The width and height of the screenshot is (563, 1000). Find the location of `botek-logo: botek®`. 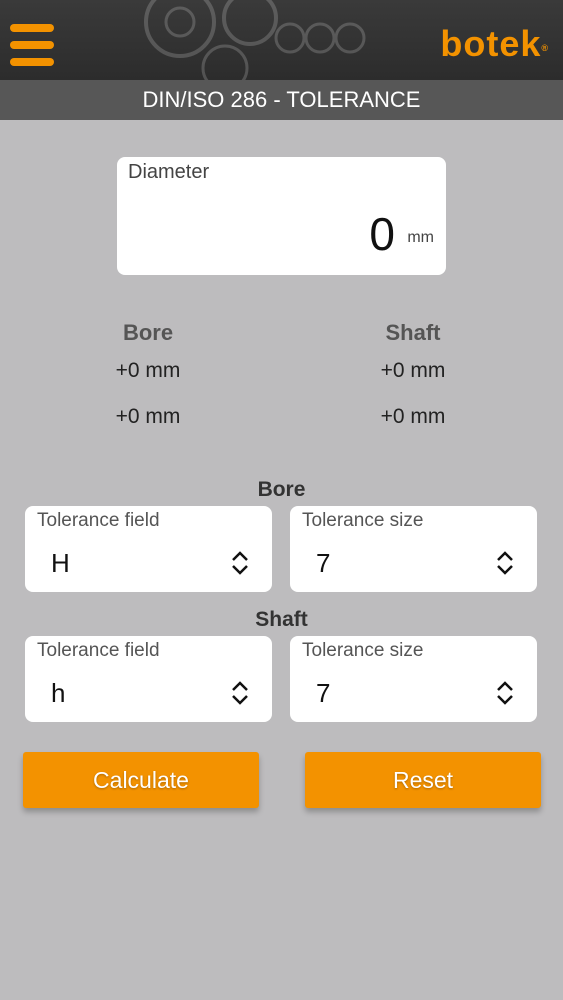

botek-logo: botek® is located at coordinates (494, 44).